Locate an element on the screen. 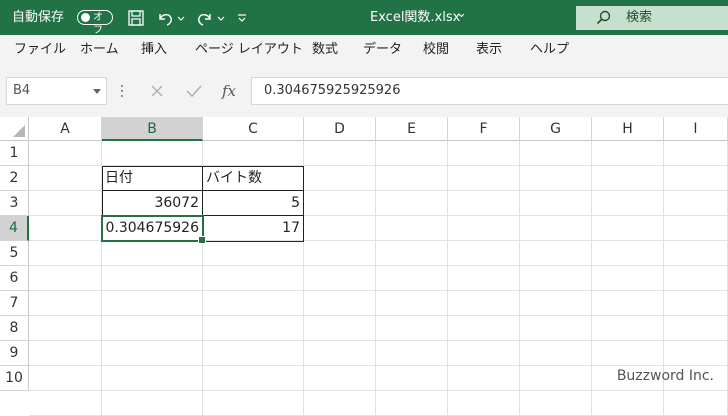 The height and width of the screenshot is (416, 728). column-header-e: E is located at coordinates (412, 129).